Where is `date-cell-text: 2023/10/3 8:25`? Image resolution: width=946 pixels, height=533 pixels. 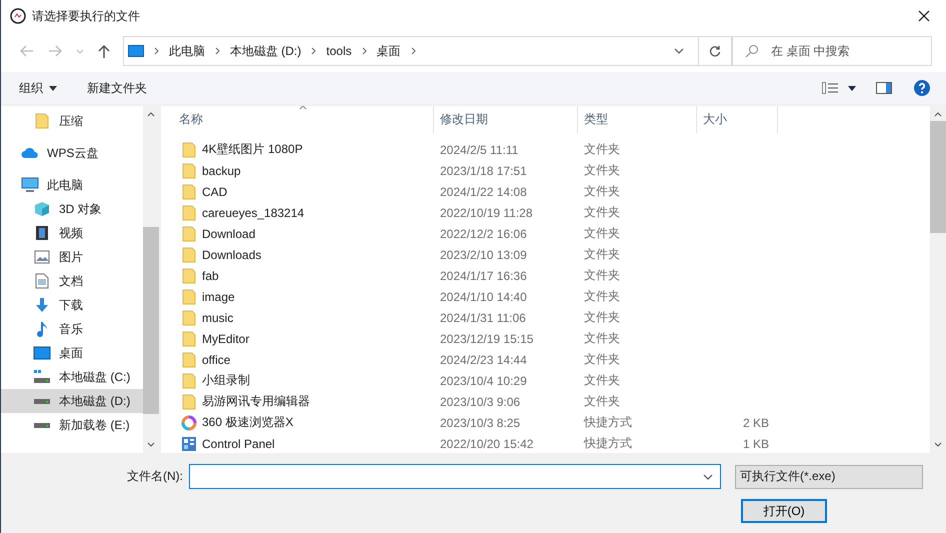 date-cell-text: 2023/10/3 8:25 is located at coordinates (480, 423).